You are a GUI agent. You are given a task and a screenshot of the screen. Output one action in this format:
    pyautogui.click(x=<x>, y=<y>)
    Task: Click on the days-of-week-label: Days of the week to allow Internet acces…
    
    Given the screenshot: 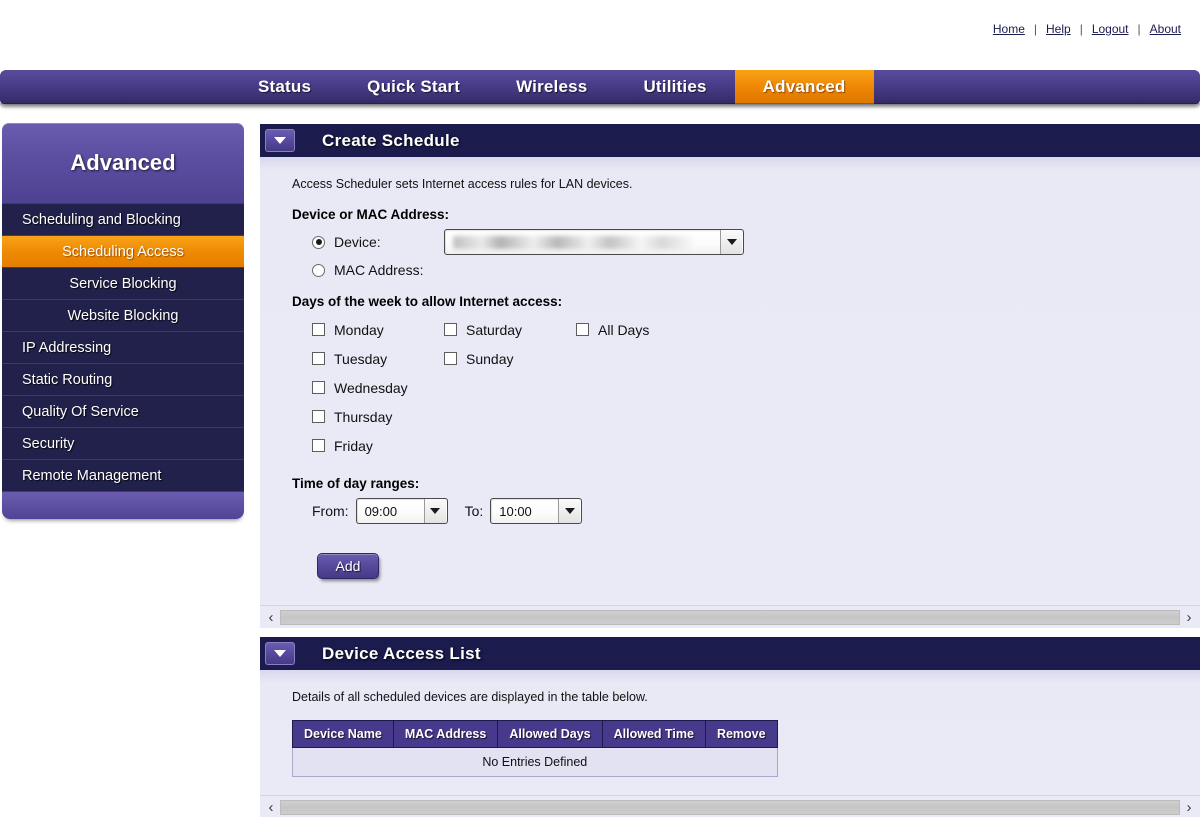 What is the action you would take?
    pyautogui.click(x=427, y=301)
    